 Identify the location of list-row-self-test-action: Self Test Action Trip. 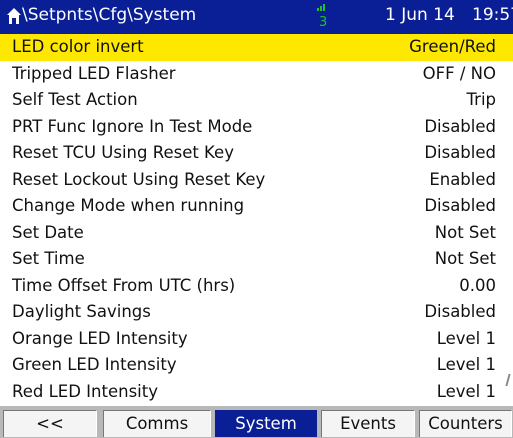
(256, 100).